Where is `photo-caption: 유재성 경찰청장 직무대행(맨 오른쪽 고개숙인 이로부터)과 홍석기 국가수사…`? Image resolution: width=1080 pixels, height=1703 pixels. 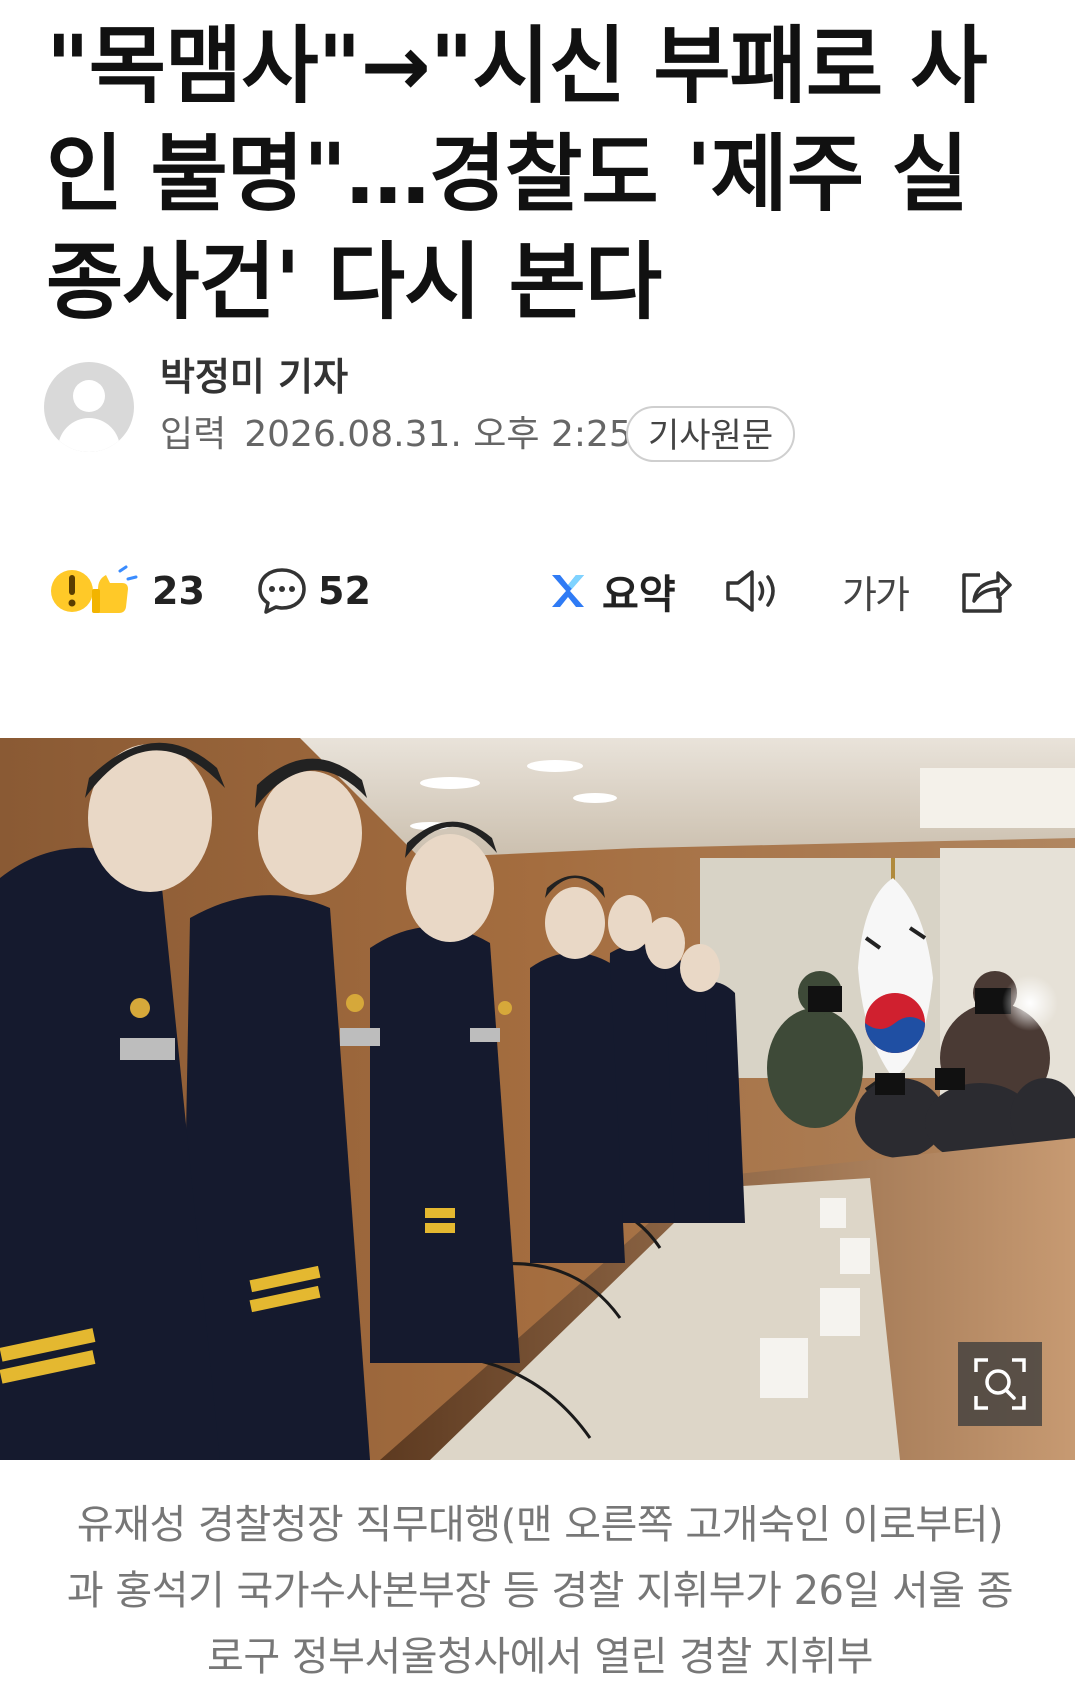 photo-caption: 유재성 경찰청장 직무대행(맨 오른쪽 고개숙인 이로부터)과 홍석기 국가수사… is located at coordinates (540, 1591).